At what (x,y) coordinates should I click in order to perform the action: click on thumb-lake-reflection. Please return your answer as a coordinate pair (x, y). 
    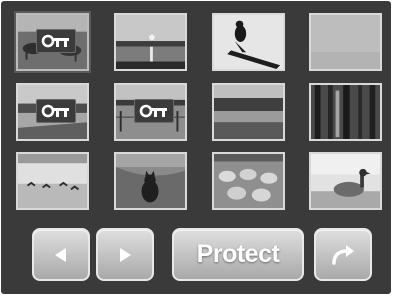
    Looking at the image, I should click on (248, 112).